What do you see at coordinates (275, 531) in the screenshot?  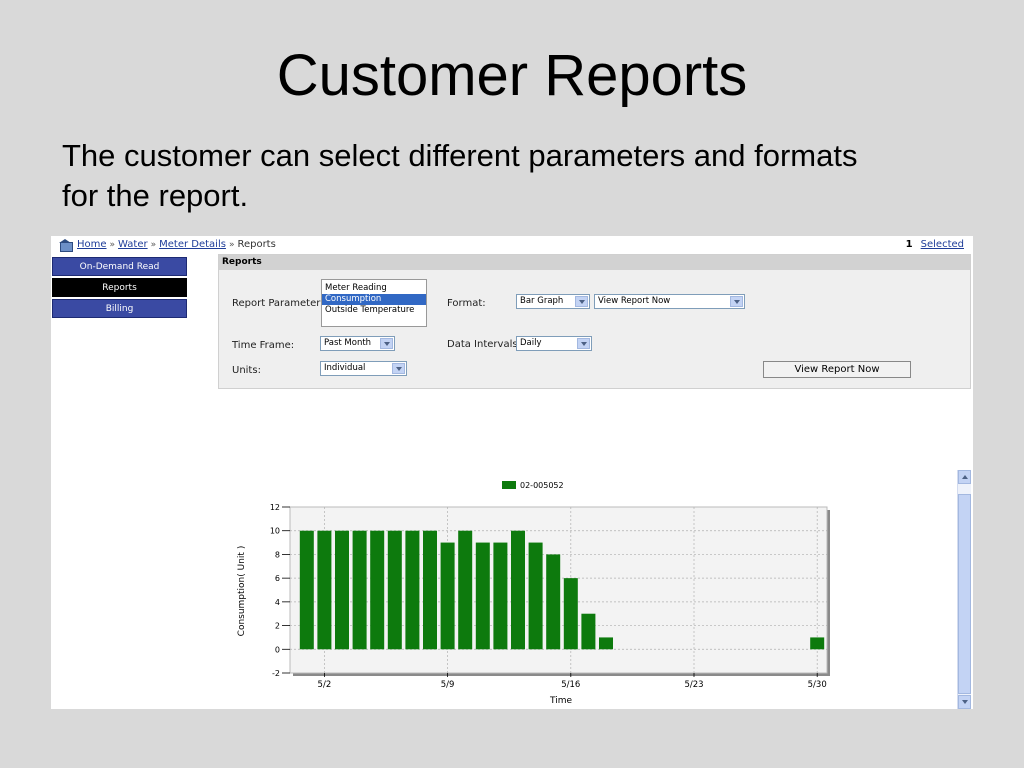 I see `y-tick-label: 10` at bounding box center [275, 531].